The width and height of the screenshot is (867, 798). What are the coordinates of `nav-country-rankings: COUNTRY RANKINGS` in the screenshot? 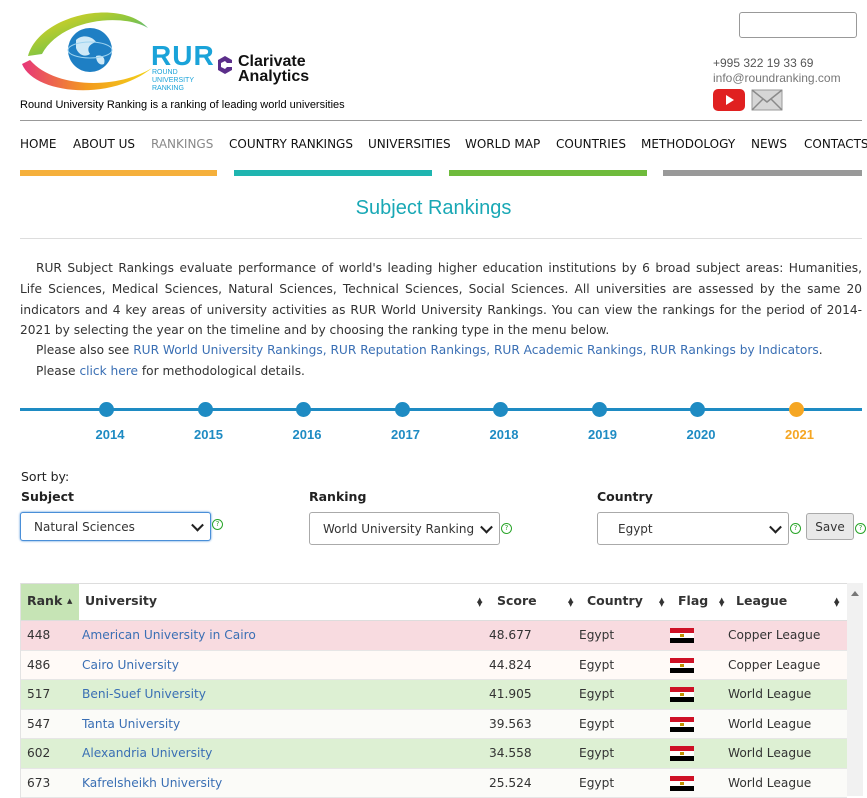 It's located at (291, 144).